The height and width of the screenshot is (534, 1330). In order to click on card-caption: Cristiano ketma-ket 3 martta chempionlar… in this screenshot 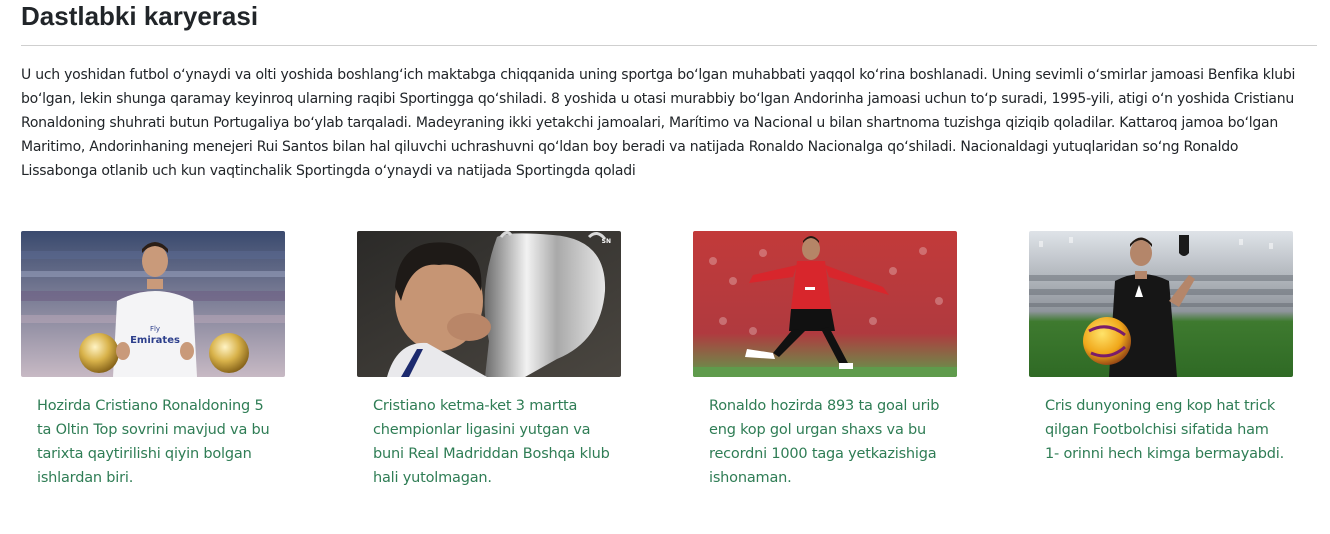, I will do `click(491, 442)`.